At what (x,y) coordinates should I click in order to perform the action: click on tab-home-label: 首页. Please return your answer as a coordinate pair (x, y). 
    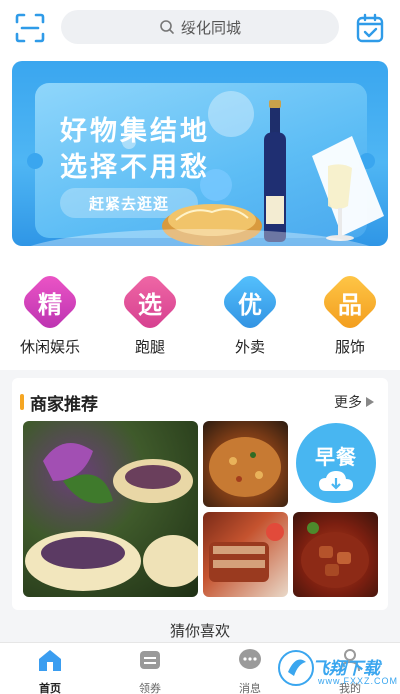
    Looking at the image, I should click on (50, 688).